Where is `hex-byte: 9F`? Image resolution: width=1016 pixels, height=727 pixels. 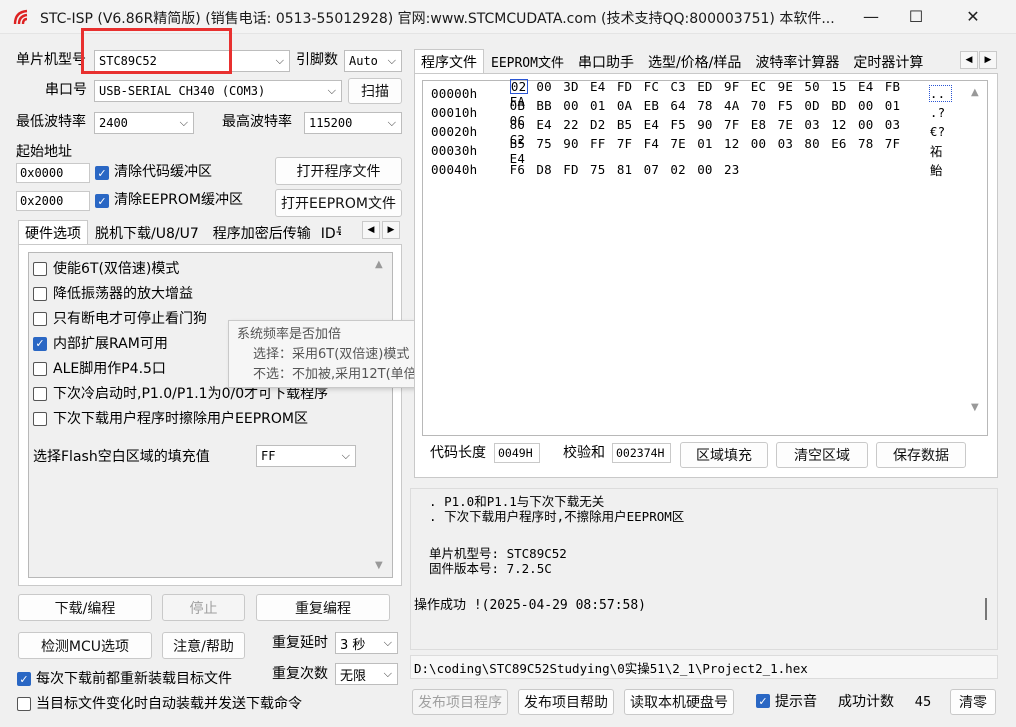
hex-byte: 9F is located at coordinates (737, 86).